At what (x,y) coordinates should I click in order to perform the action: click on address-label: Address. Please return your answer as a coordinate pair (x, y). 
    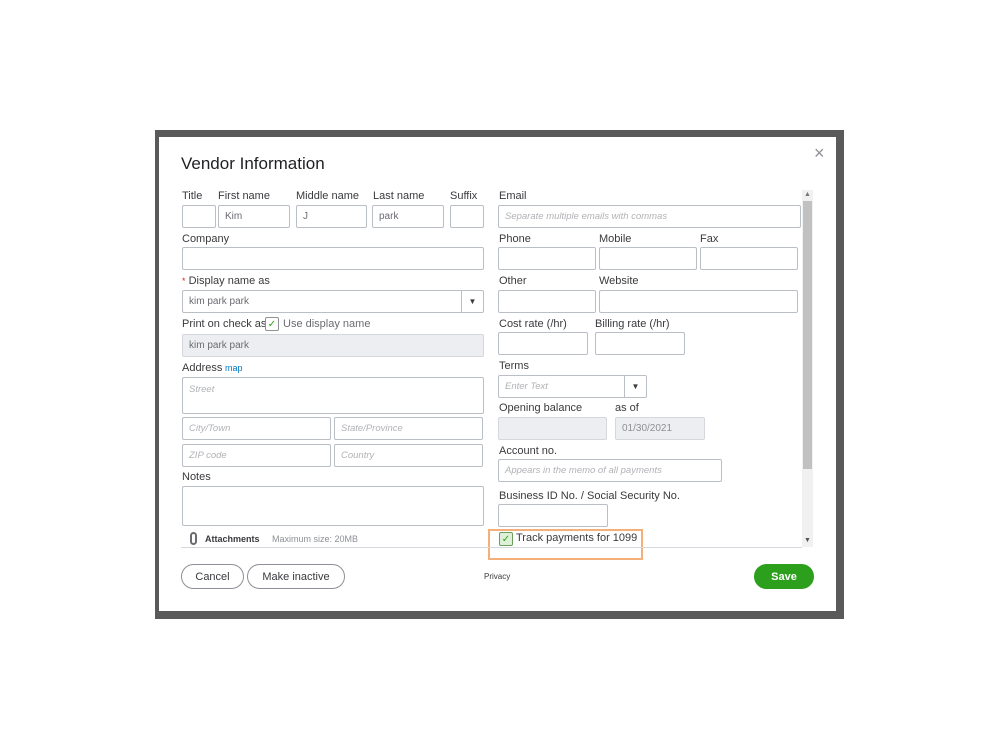
    Looking at the image, I should click on (202, 368).